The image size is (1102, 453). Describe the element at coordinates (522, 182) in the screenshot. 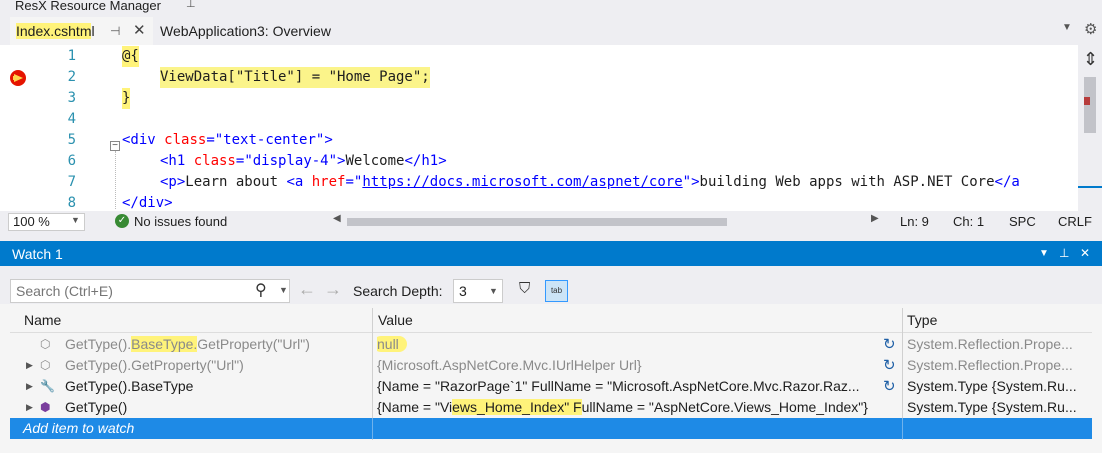

I see `code-hyperlink: https://docs.microsoft.com/aspnet/core` at that location.